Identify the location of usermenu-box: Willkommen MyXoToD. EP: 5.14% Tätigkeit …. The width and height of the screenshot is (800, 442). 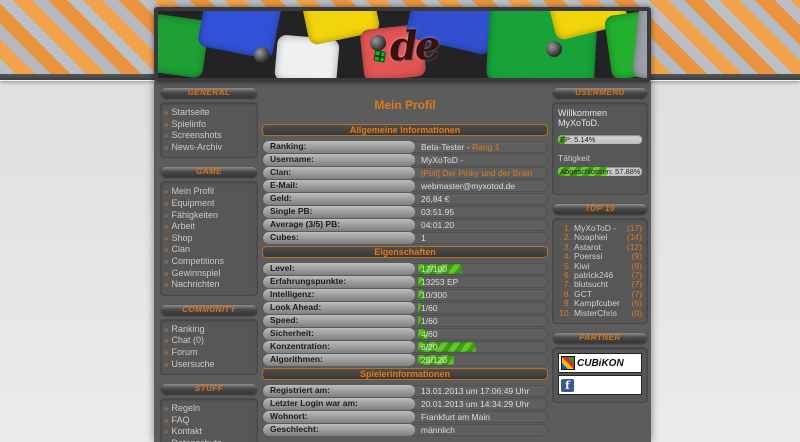
(600, 148).